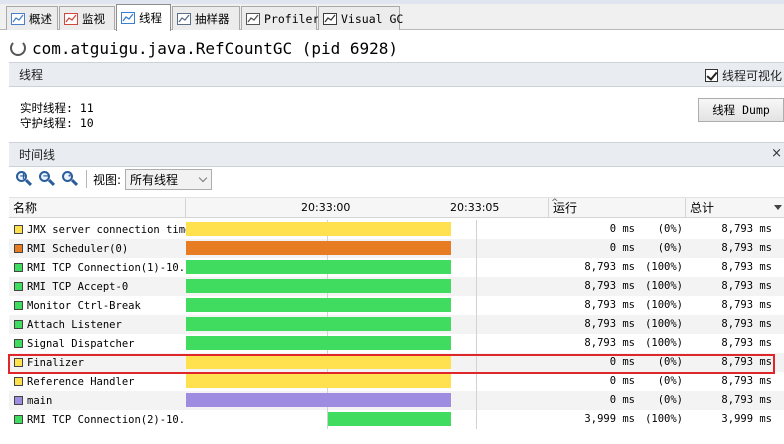 The width and height of the screenshot is (784, 444). I want to click on thread-name-cell: Attach Listener, so click(97, 324).